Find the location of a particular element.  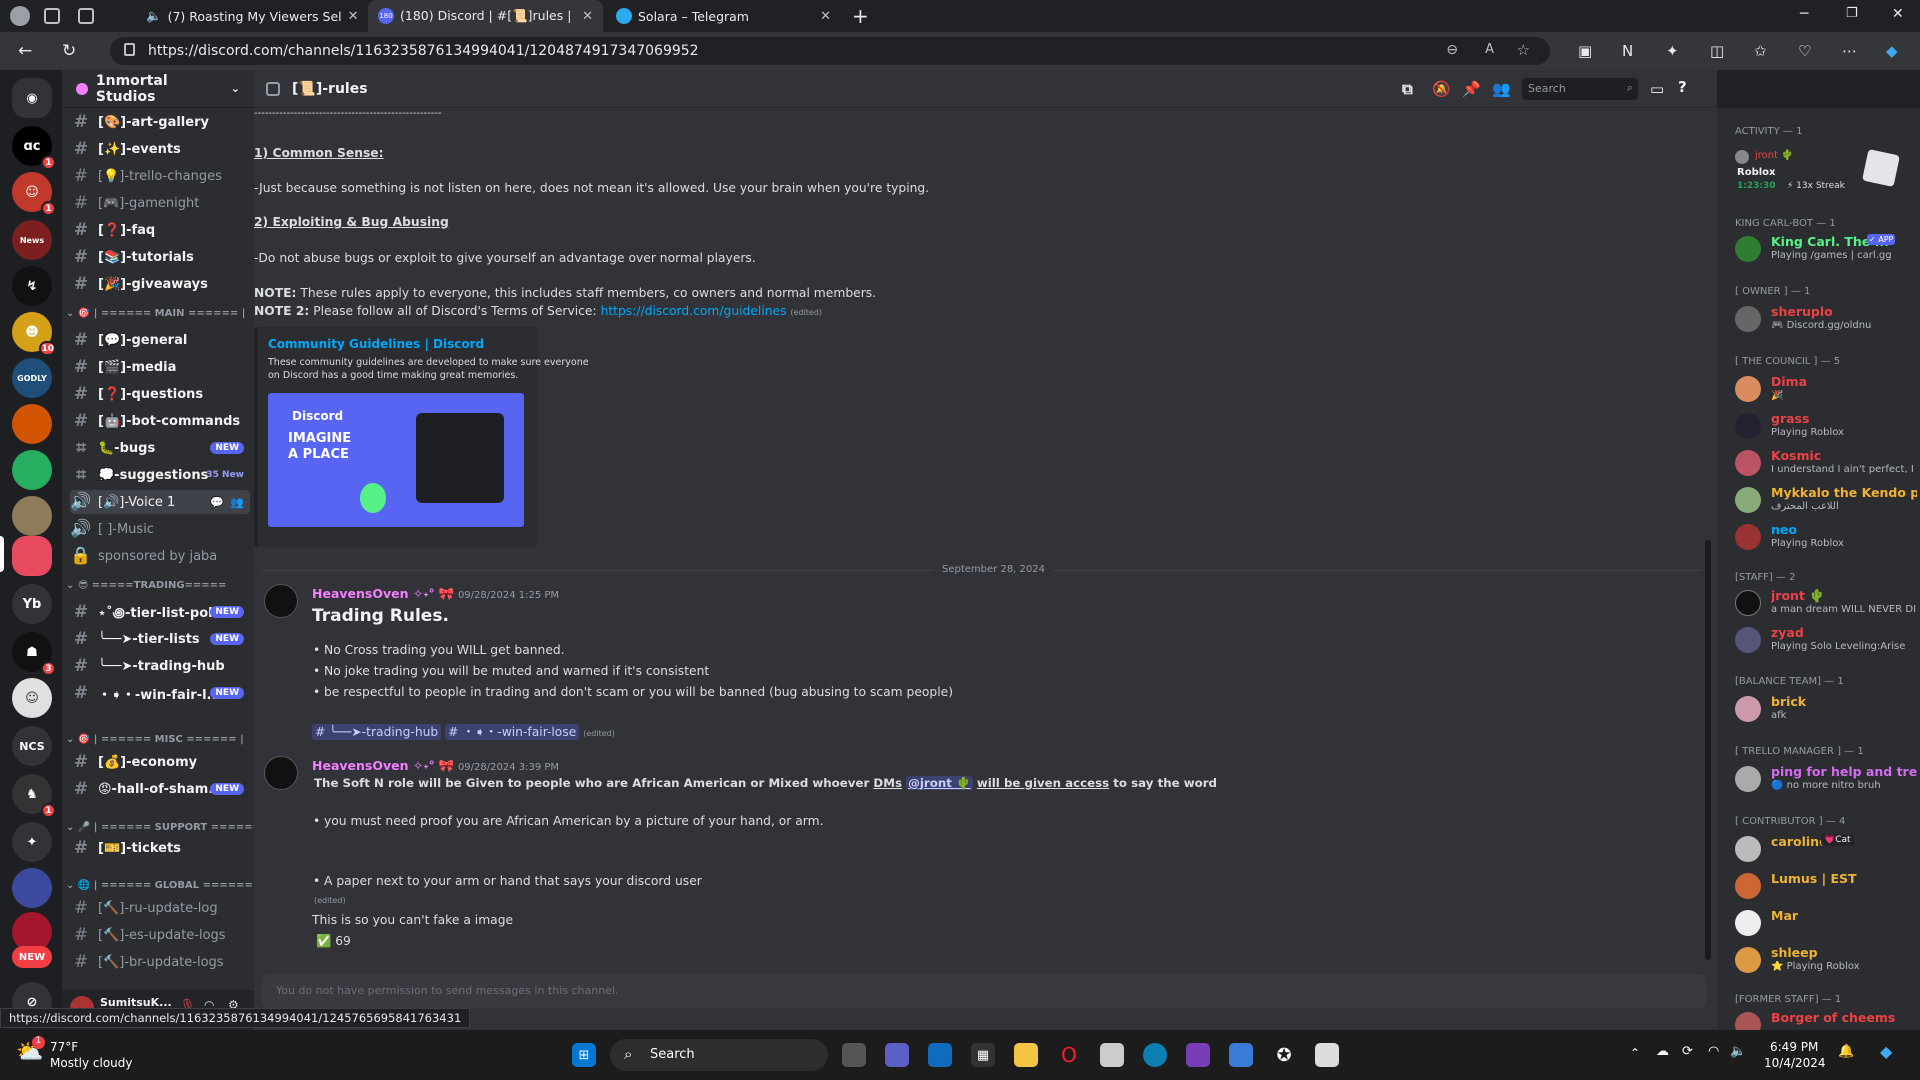

tab-actions-icon is located at coordinates (86, 16).